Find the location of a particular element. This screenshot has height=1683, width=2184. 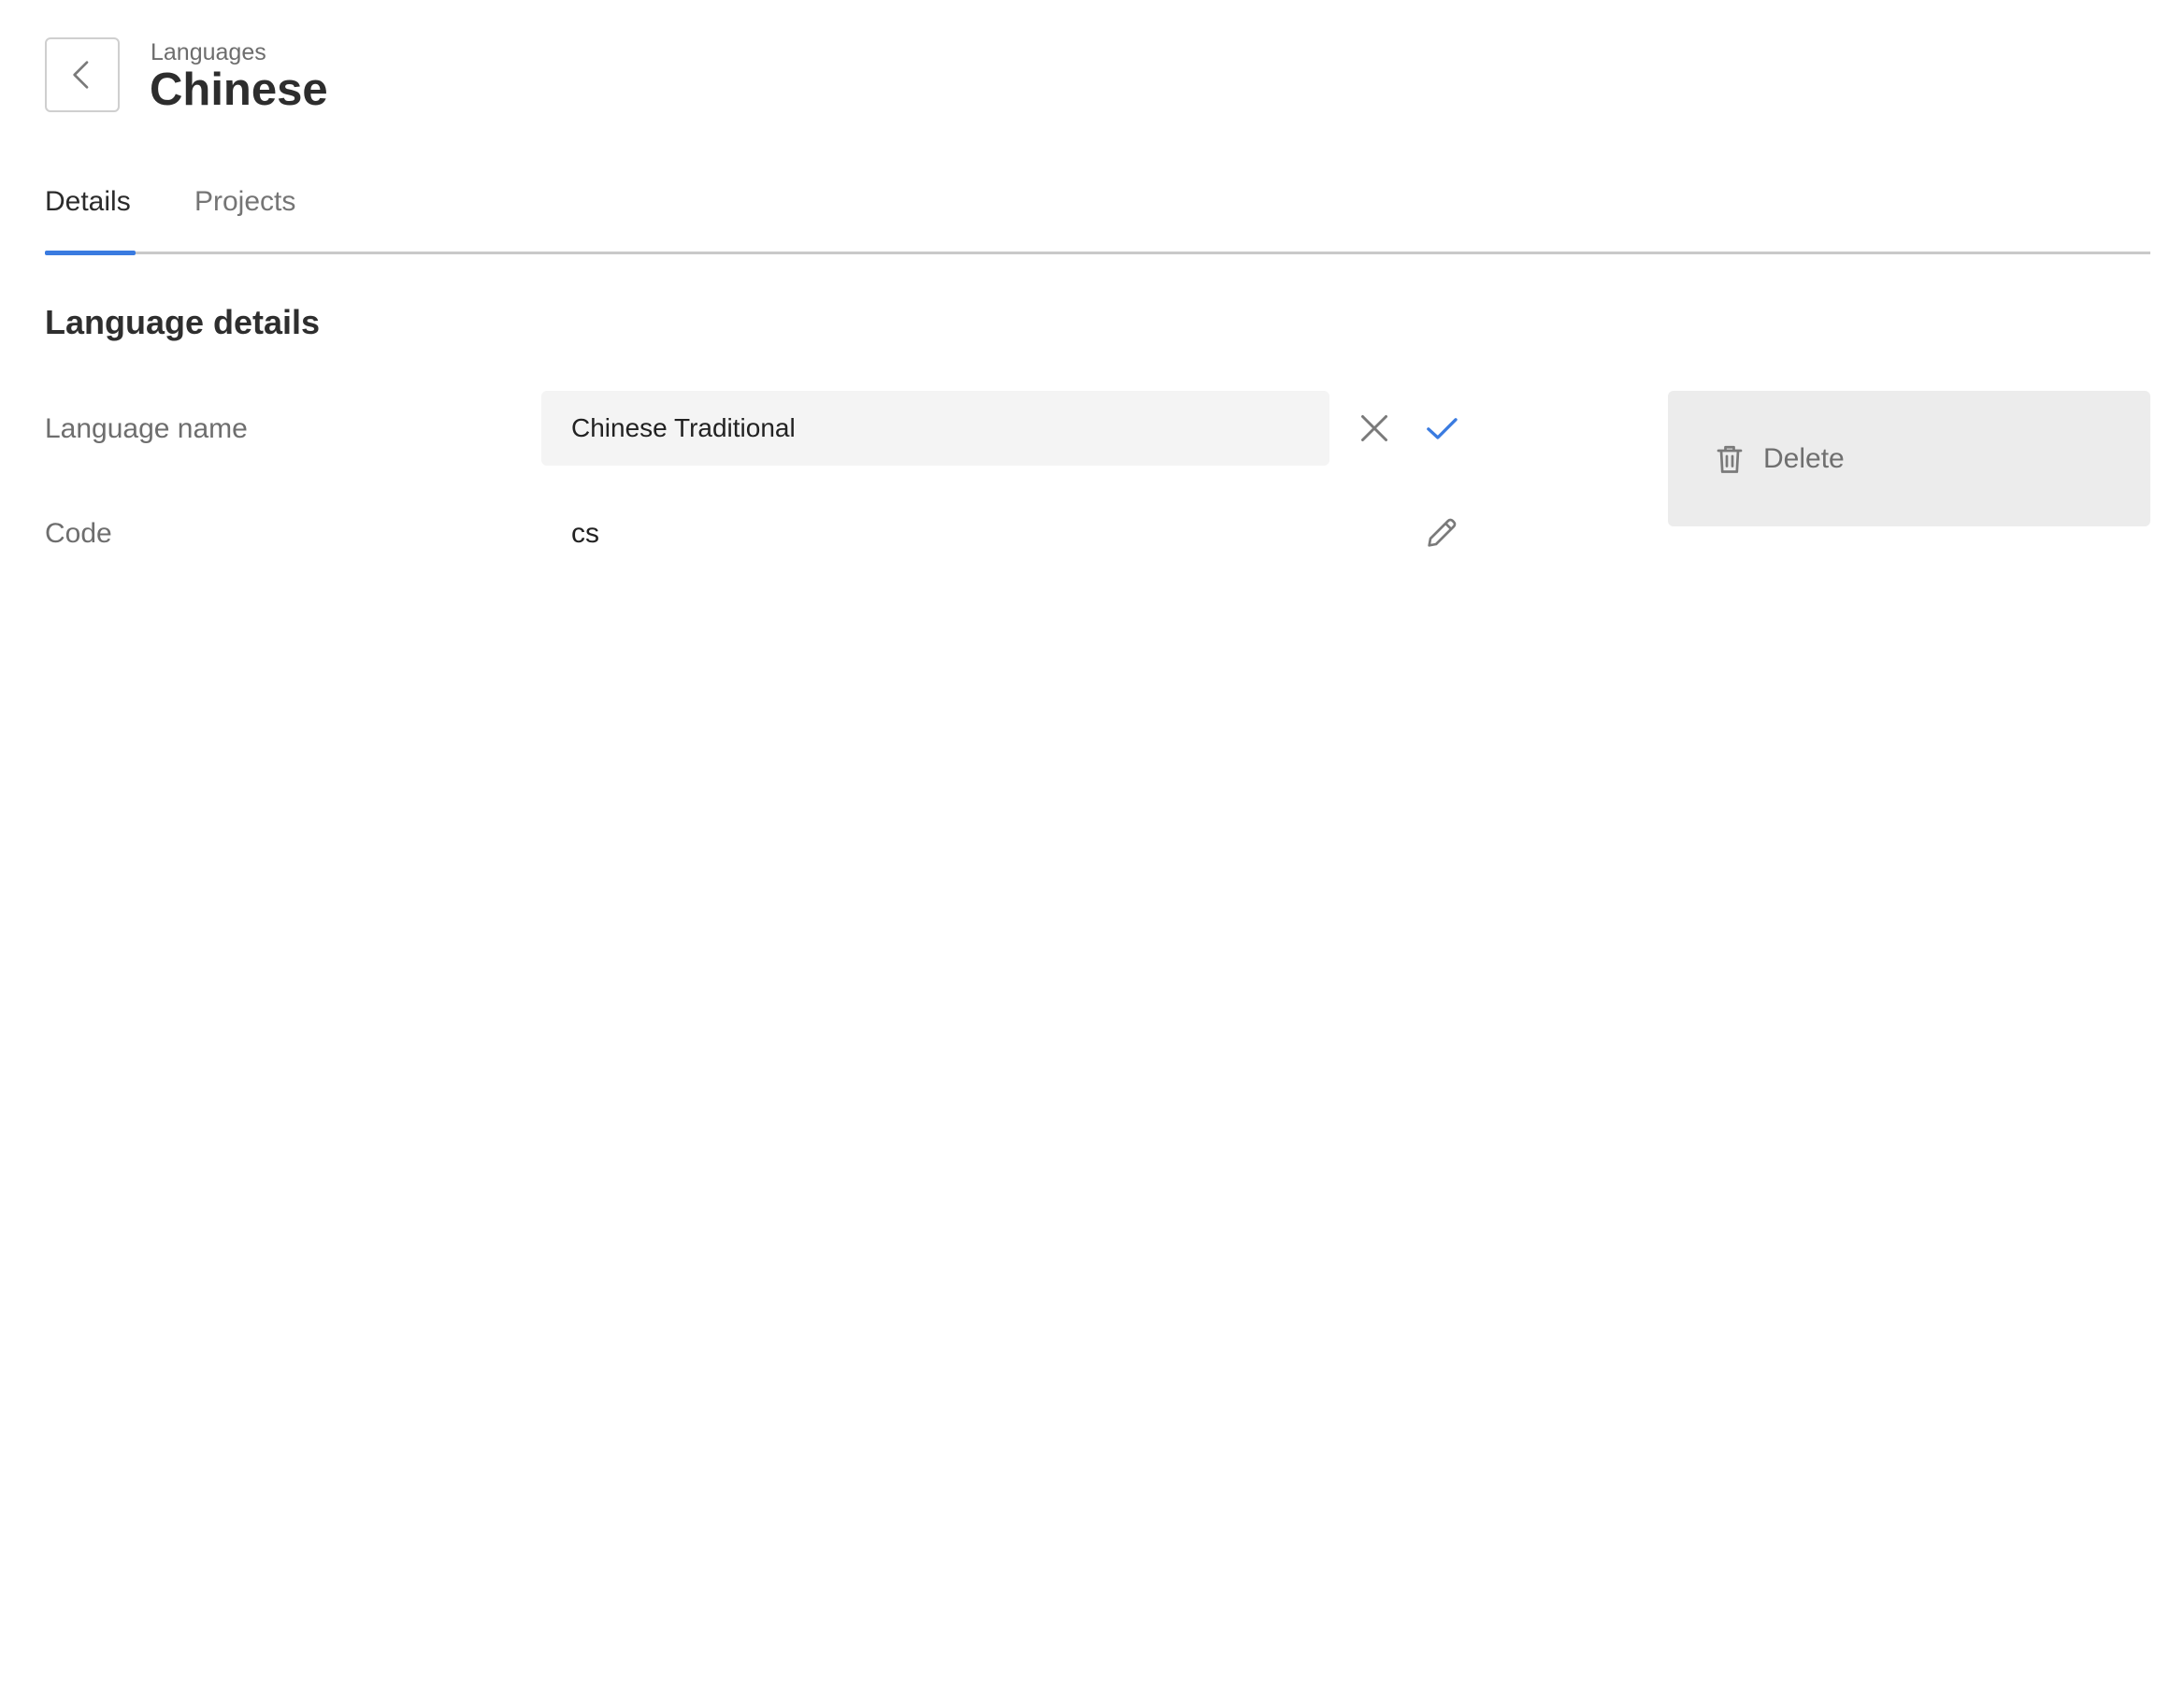

confirm-edit-button is located at coordinates (1441, 429).